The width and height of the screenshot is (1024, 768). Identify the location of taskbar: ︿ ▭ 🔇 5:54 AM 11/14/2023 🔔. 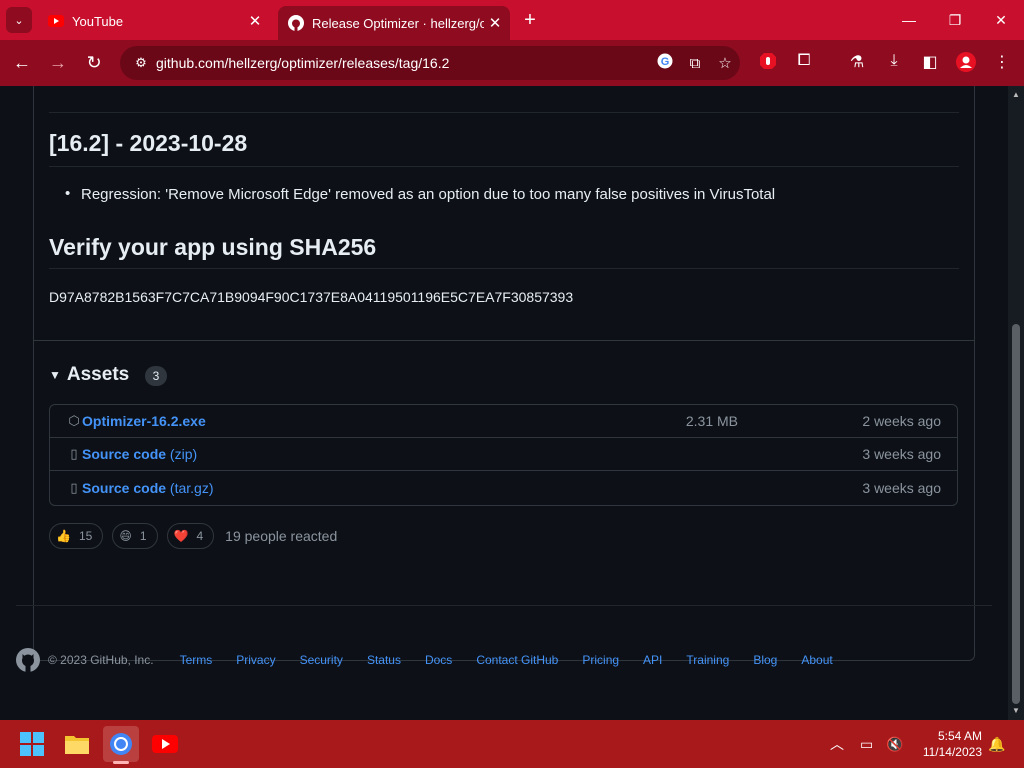
(512, 744).